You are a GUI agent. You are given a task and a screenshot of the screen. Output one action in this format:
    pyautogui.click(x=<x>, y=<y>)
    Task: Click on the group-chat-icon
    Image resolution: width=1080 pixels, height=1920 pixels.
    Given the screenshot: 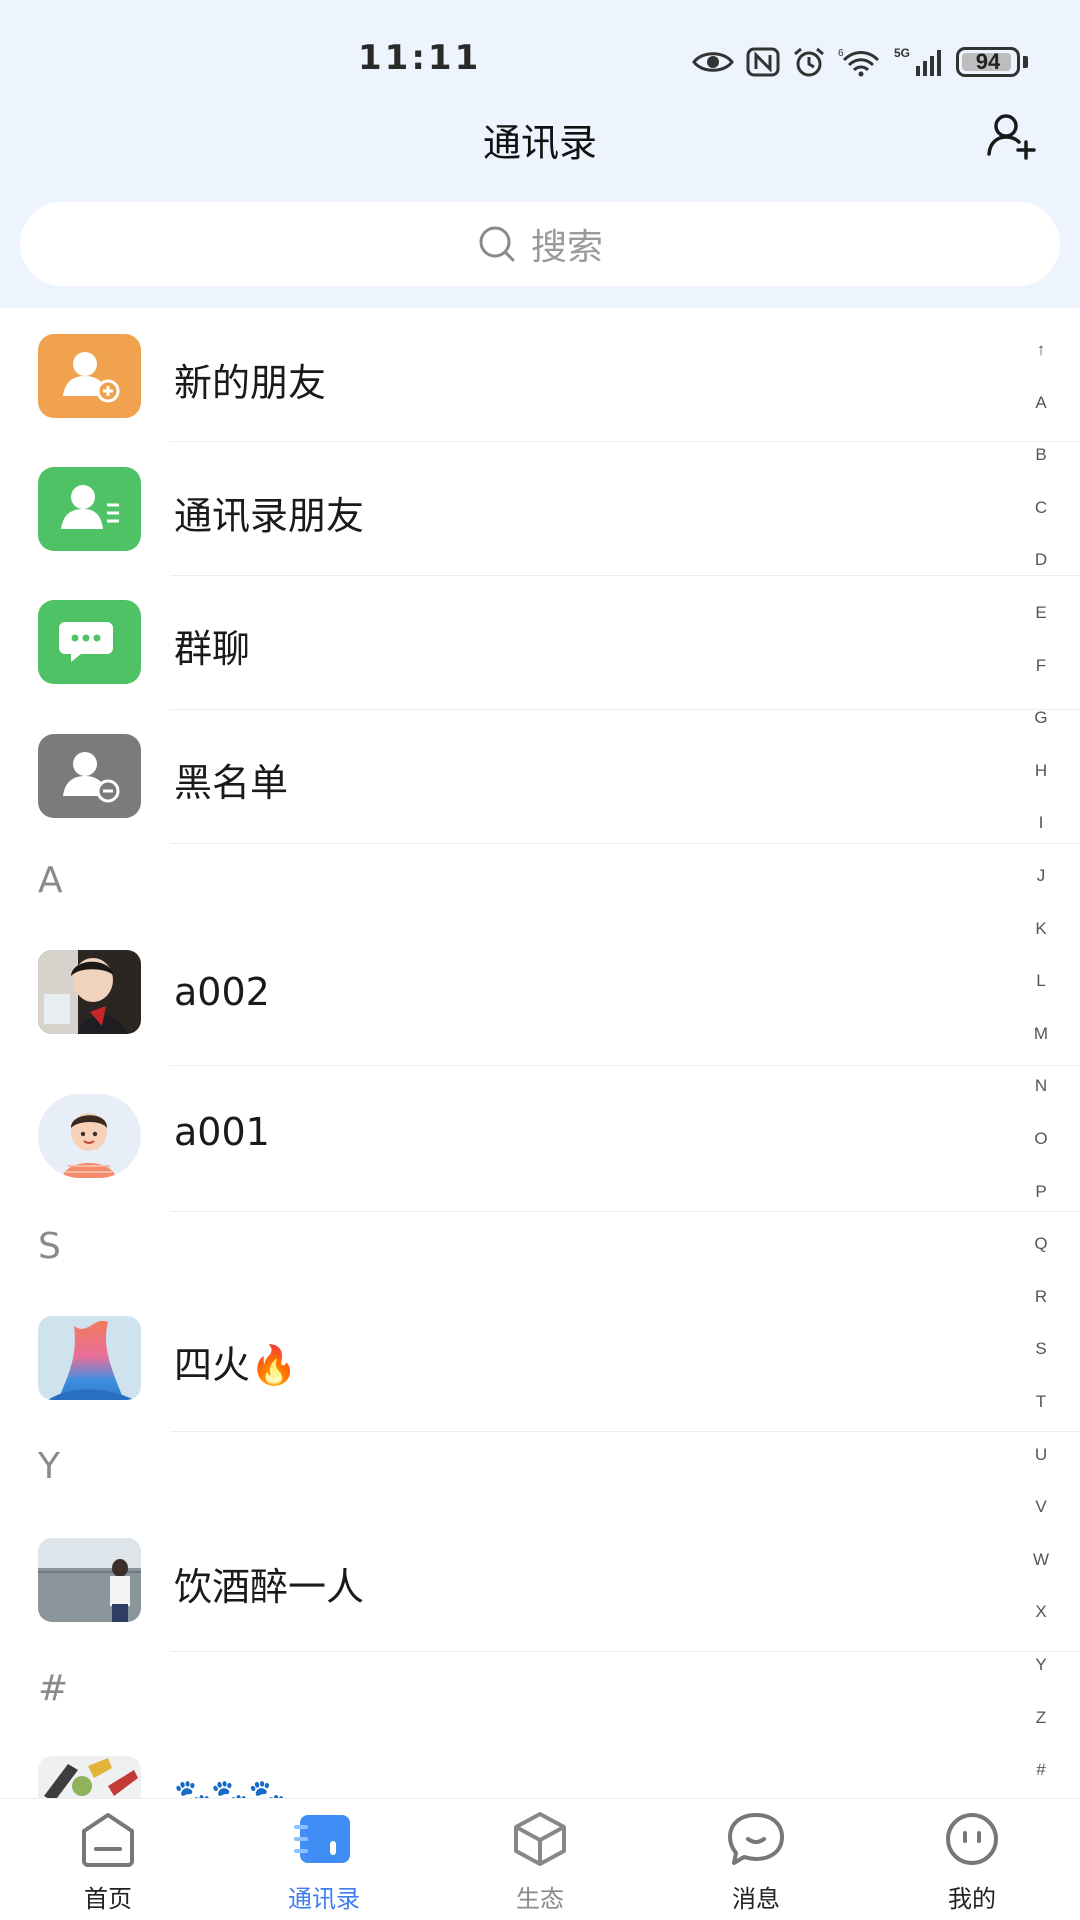 What is the action you would take?
    pyautogui.click(x=89, y=642)
    